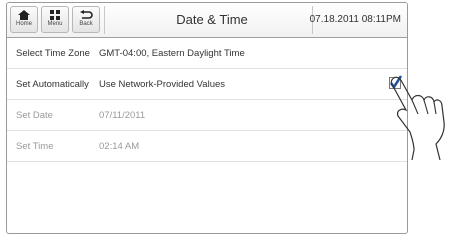 Image resolution: width=452 pixels, height=240 pixels. Describe the element at coordinates (52, 84) in the screenshot. I see `setting-label: Set Automatically` at that location.